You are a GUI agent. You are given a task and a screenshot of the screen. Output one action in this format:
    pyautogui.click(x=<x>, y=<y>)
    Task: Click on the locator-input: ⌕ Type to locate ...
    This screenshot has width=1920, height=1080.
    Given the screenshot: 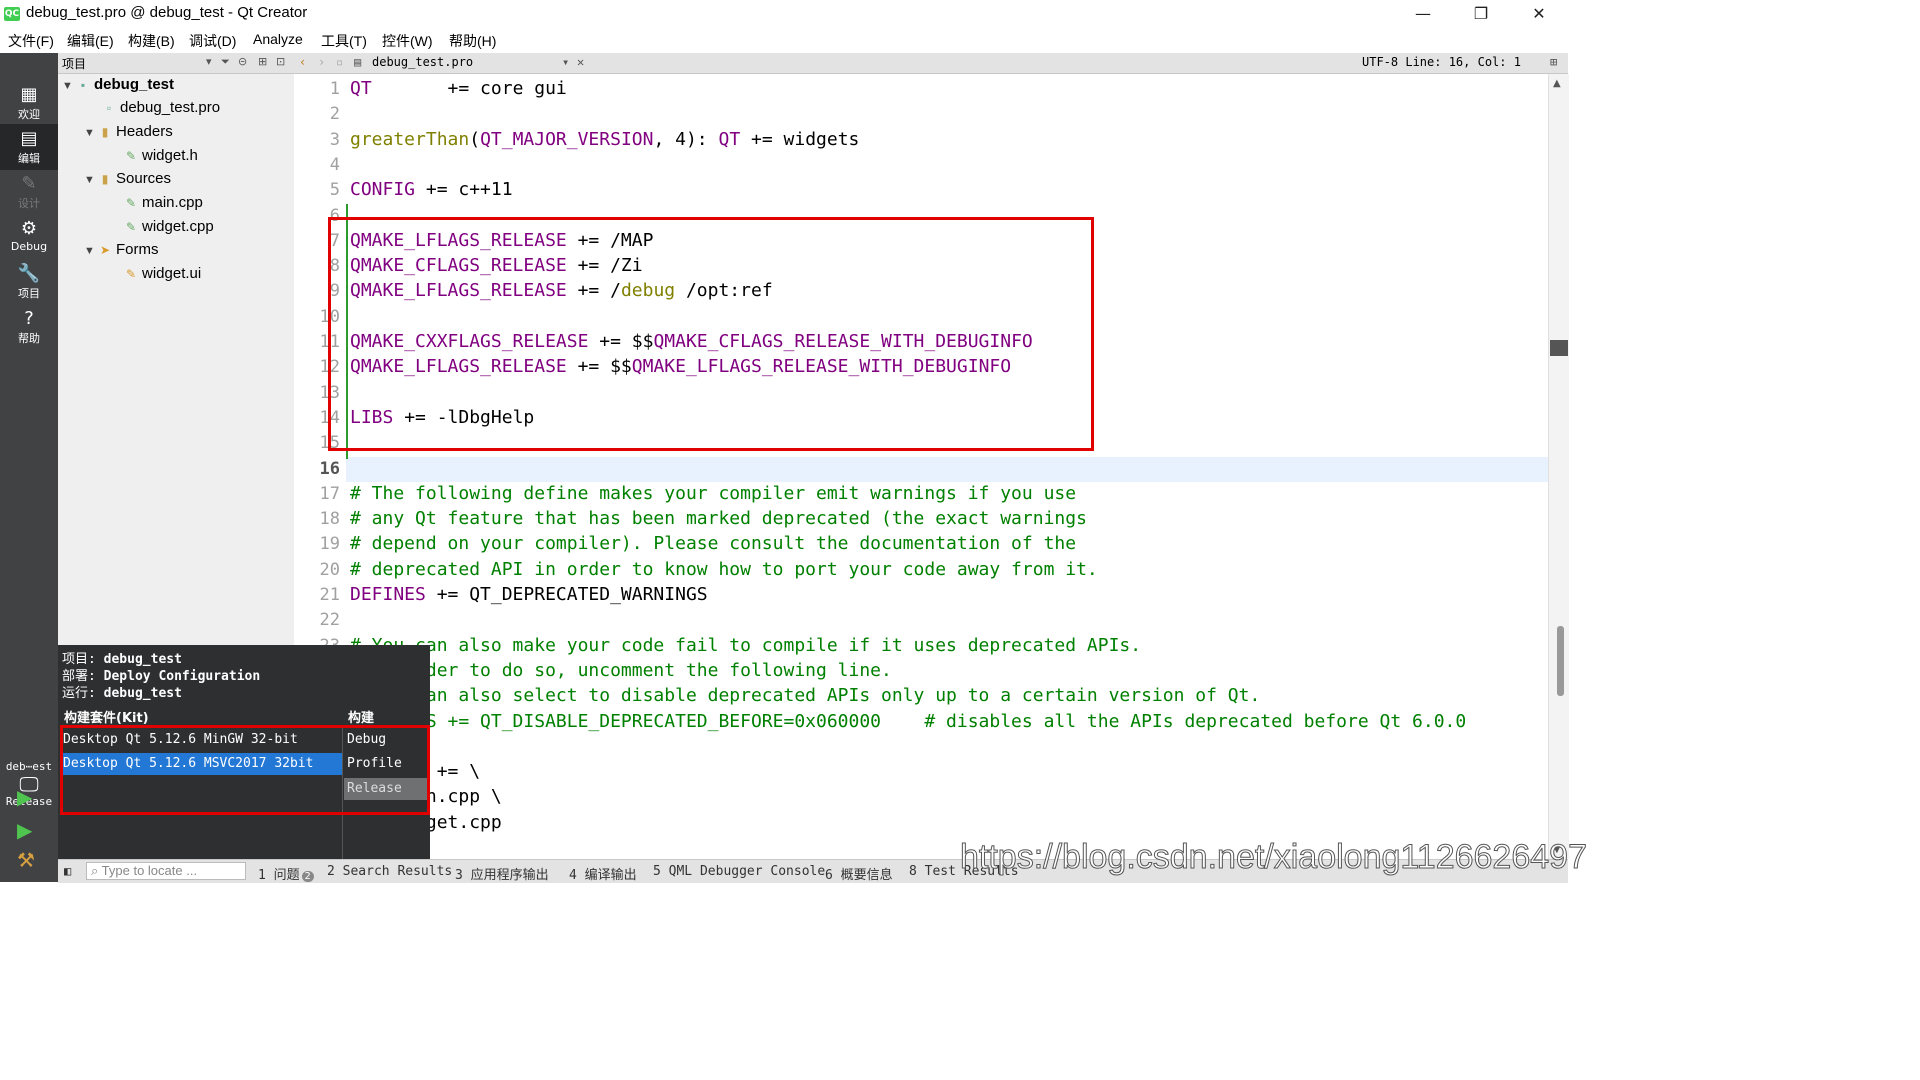 What is the action you would take?
    pyautogui.click(x=166, y=871)
    